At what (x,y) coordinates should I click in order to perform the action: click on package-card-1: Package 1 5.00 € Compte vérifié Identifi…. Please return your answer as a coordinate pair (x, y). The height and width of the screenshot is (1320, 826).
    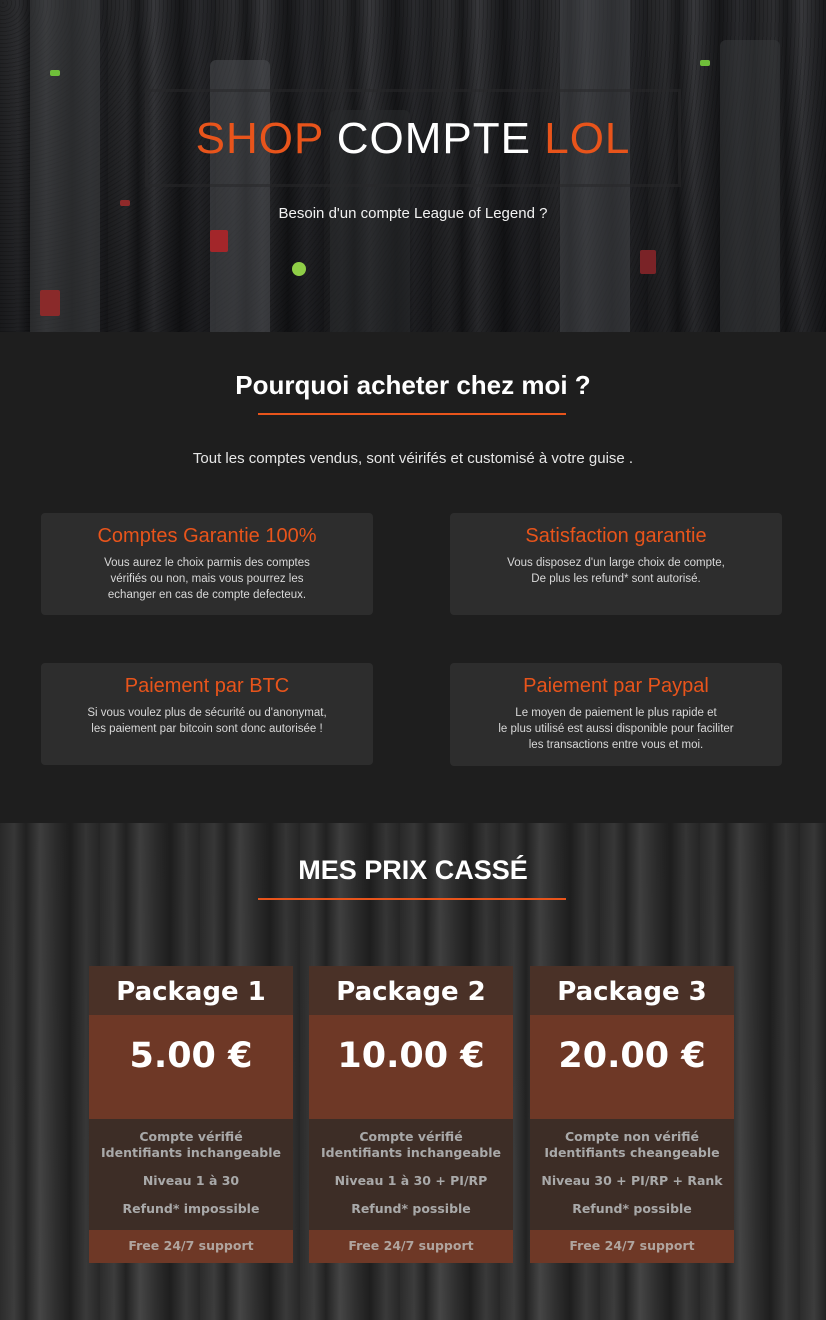
    Looking at the image, I should click on (191, 1114).